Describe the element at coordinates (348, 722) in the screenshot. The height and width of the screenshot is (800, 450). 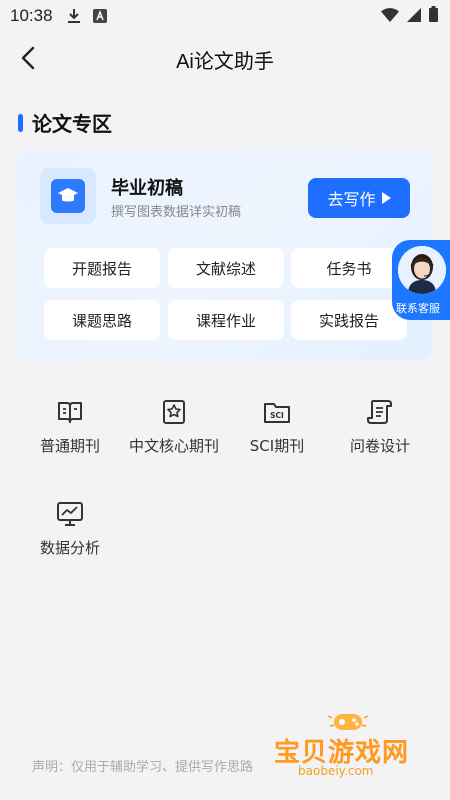
I see `gamepad-icon` at that location.